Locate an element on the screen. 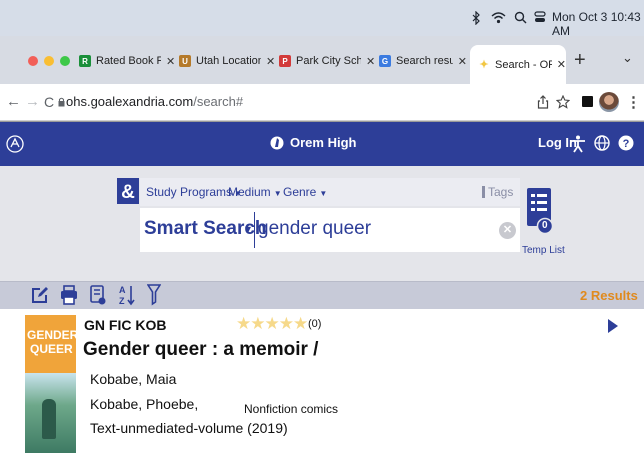 Image resolution: width=644 pixels, height=453 pixels. temp-list-icon is located at coordinates (540, 212).